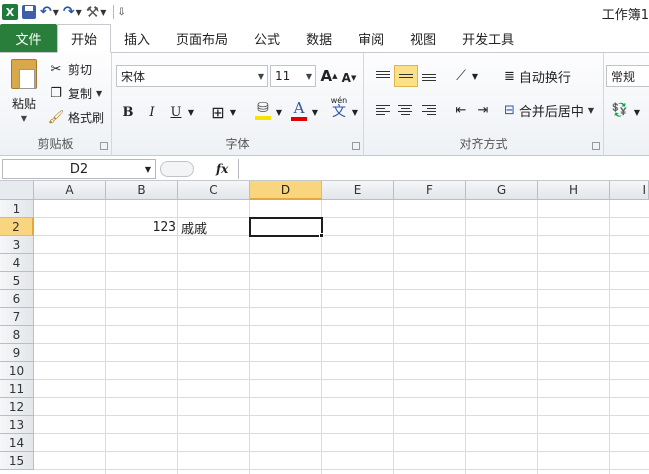  What do you see at coordinates (70, 190) in the screenshot?
I see `column-header-a: A` at bounding box center [70, 190].